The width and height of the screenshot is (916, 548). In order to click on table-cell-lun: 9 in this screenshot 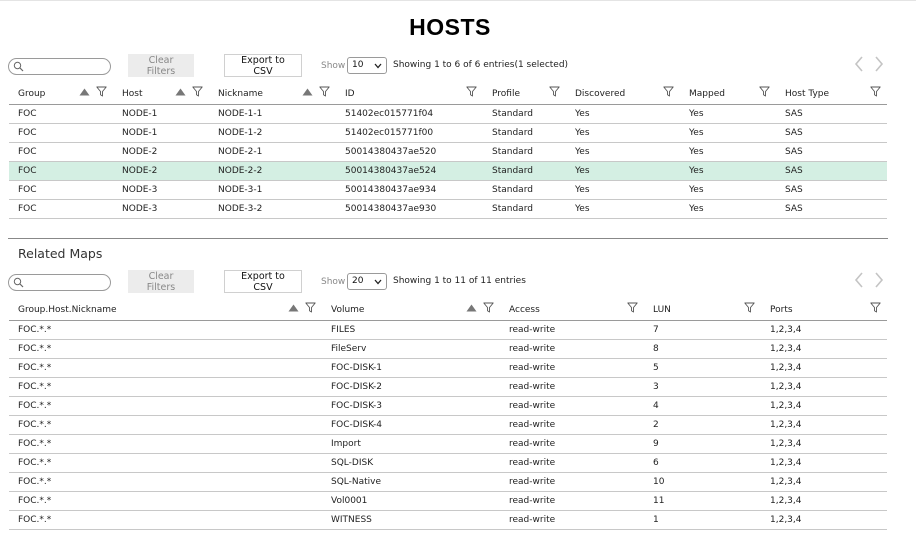, I will do `click(702, 444)`.